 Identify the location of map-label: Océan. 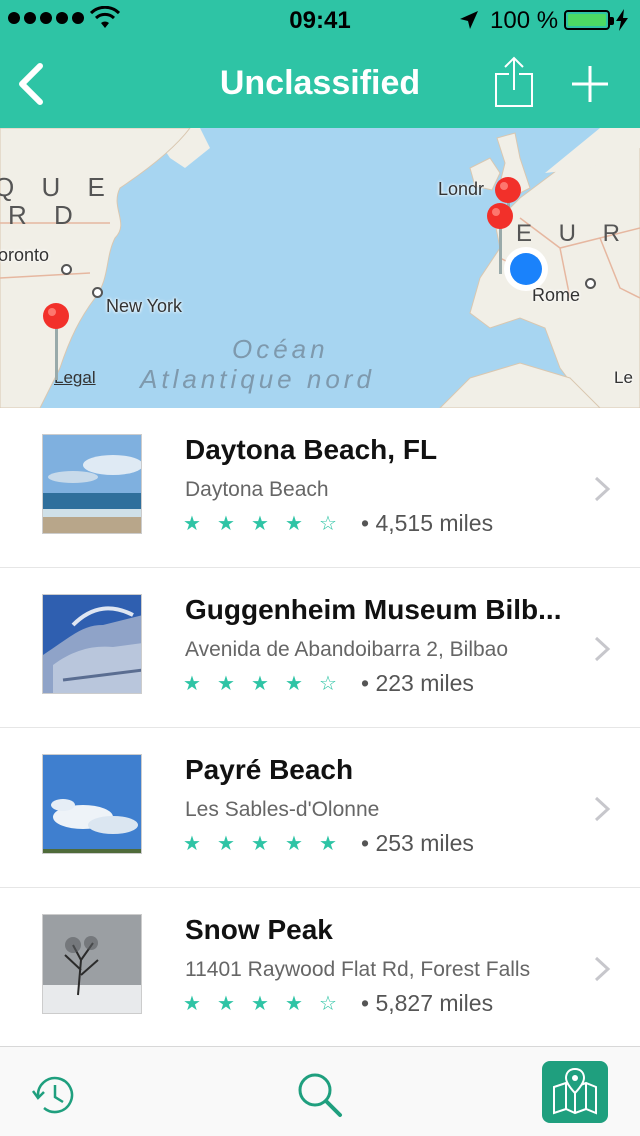
(280, 349).